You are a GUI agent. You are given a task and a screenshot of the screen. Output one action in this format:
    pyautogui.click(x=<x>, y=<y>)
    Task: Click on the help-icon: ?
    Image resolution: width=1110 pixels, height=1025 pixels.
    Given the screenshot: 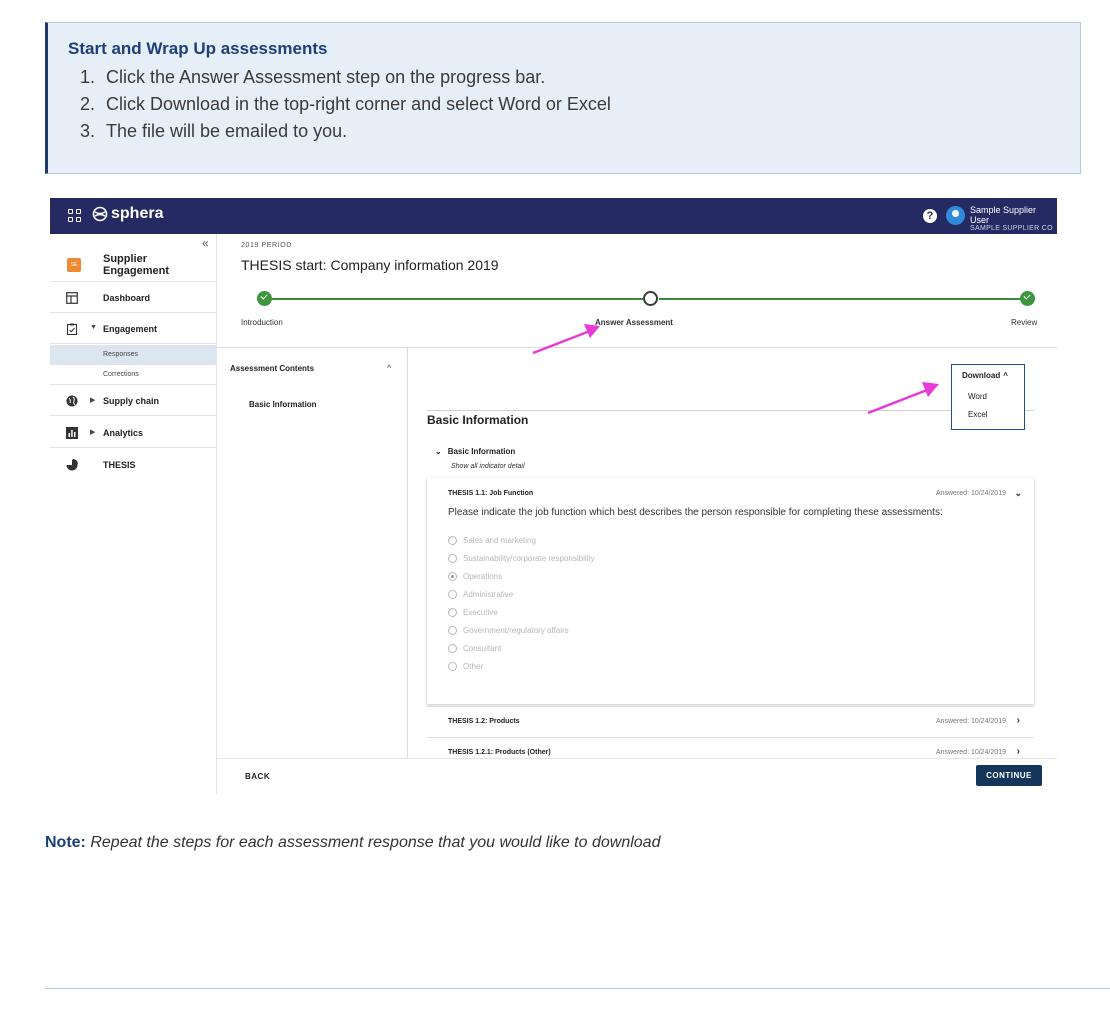 What is the action you would take?
    pyautogui.click(x=930, y=216)
    